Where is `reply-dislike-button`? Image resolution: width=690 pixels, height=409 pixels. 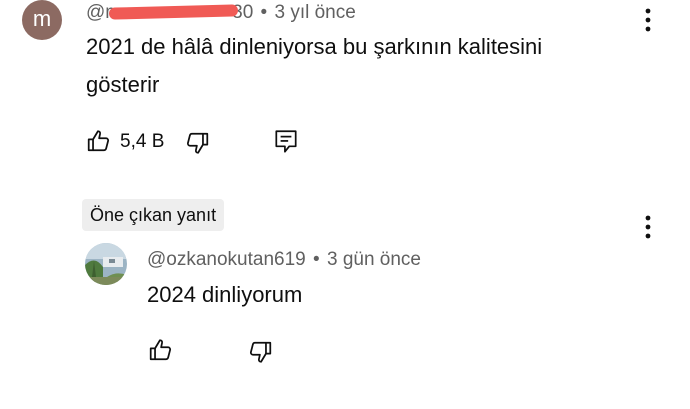
reply-dislike-button is located at coordinates (260, 352).